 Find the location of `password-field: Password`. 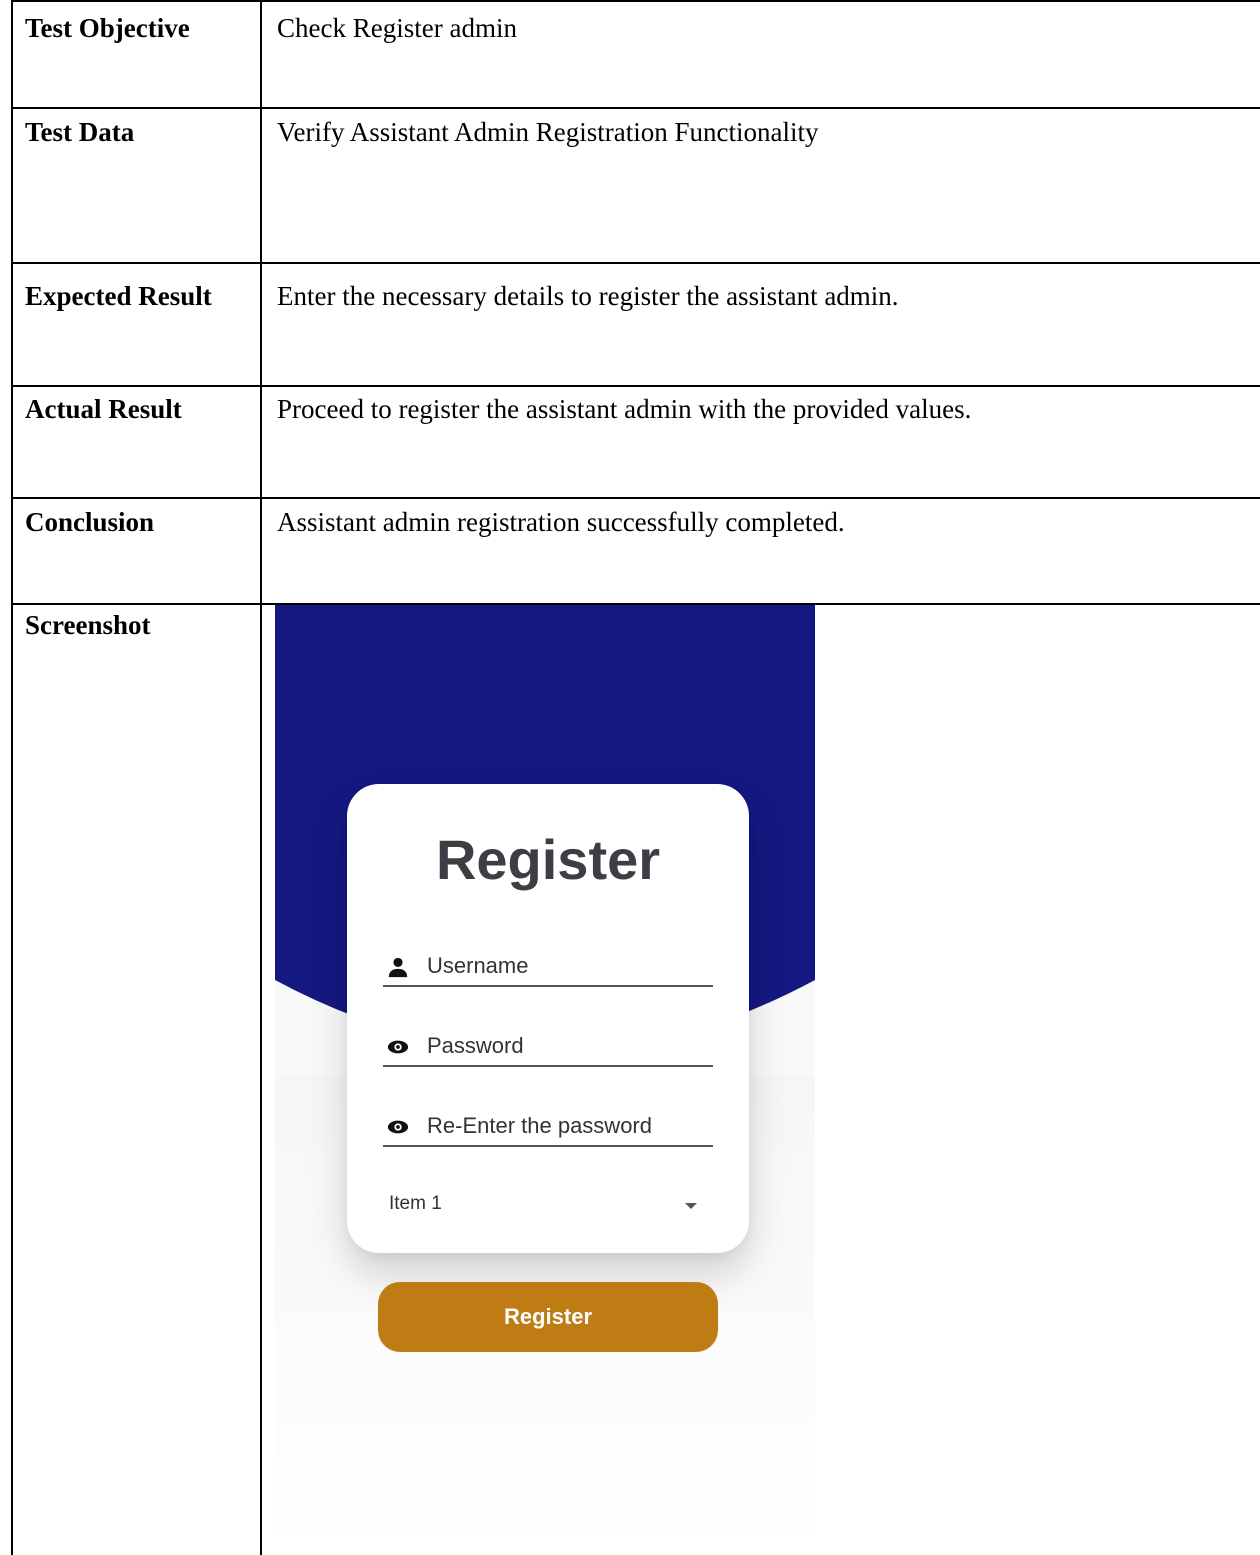

password-field: Password is located at coordinates (548, 1047).